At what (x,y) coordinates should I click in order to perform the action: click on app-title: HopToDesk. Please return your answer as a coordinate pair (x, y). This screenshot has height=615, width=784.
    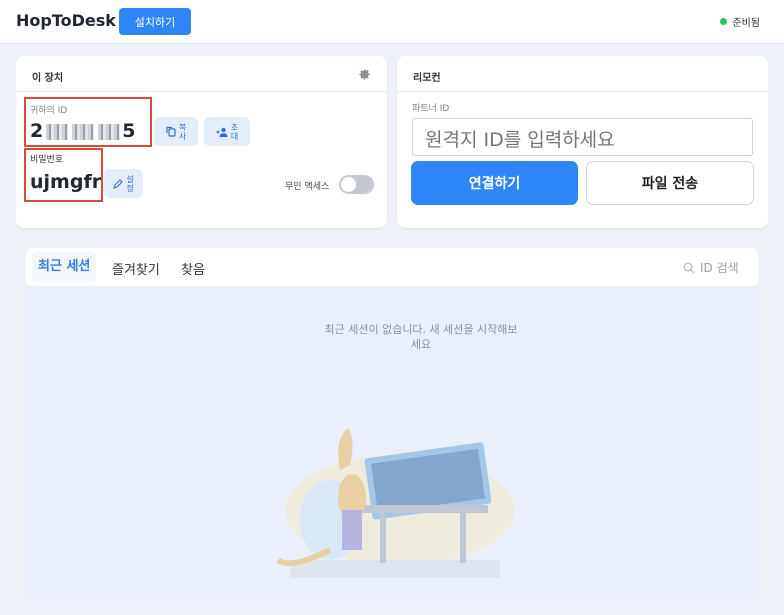
    Looking at the image, I should click on (66, 20).